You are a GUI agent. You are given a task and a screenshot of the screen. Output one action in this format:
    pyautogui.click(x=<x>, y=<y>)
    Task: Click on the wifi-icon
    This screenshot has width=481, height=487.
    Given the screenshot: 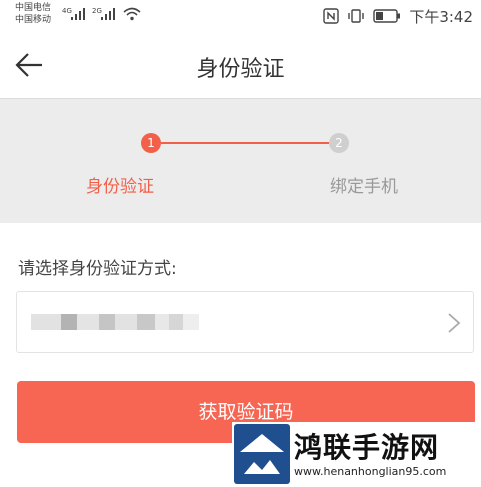 What is the action you would take?
    pyautogui.click(x=132, y=14)
    